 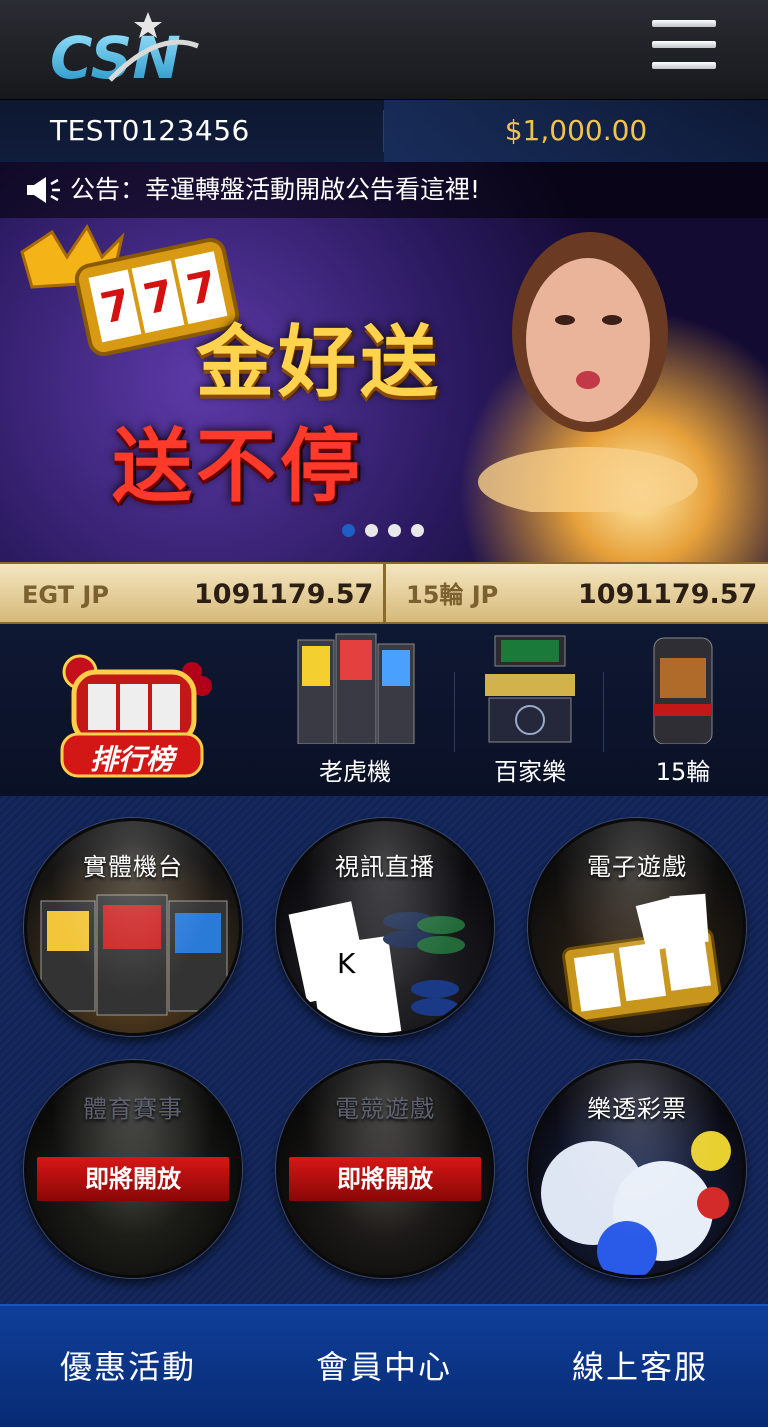 What do you see at coordinates (385, 867) in the screenshot?
I see `game-title: 視訊直播` at bounding box center [385, 867].